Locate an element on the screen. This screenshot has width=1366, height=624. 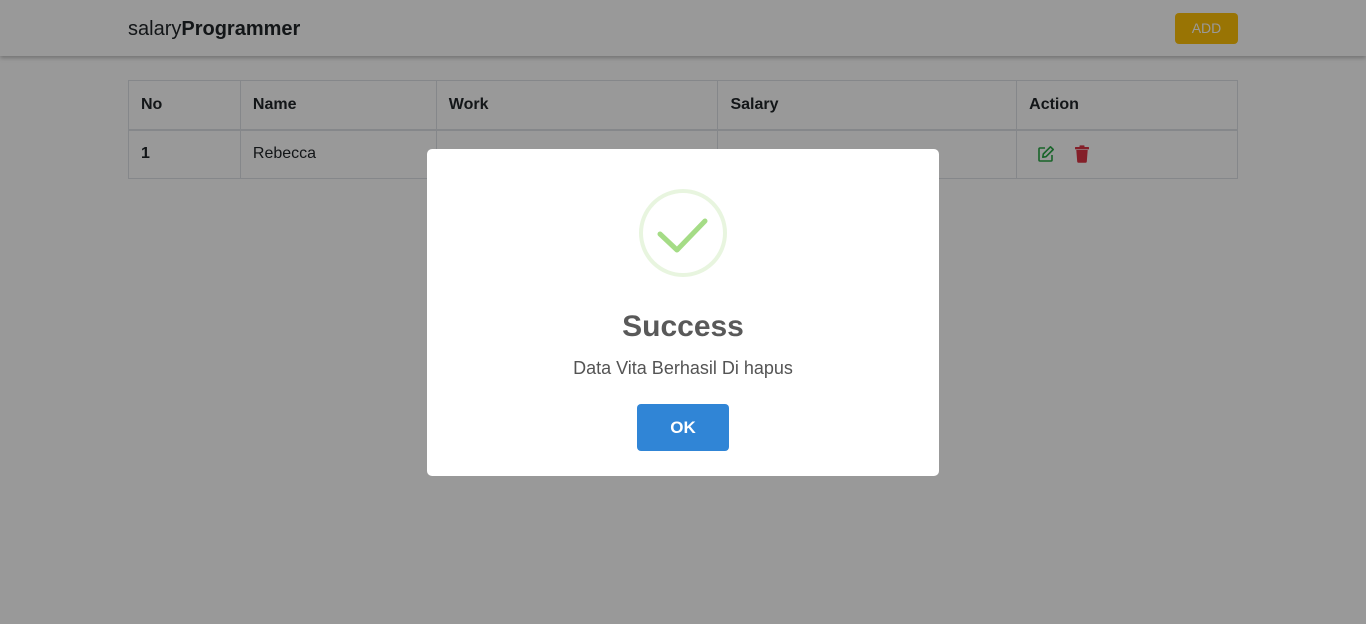
success-check-icon is located at coordinates (683, 233).